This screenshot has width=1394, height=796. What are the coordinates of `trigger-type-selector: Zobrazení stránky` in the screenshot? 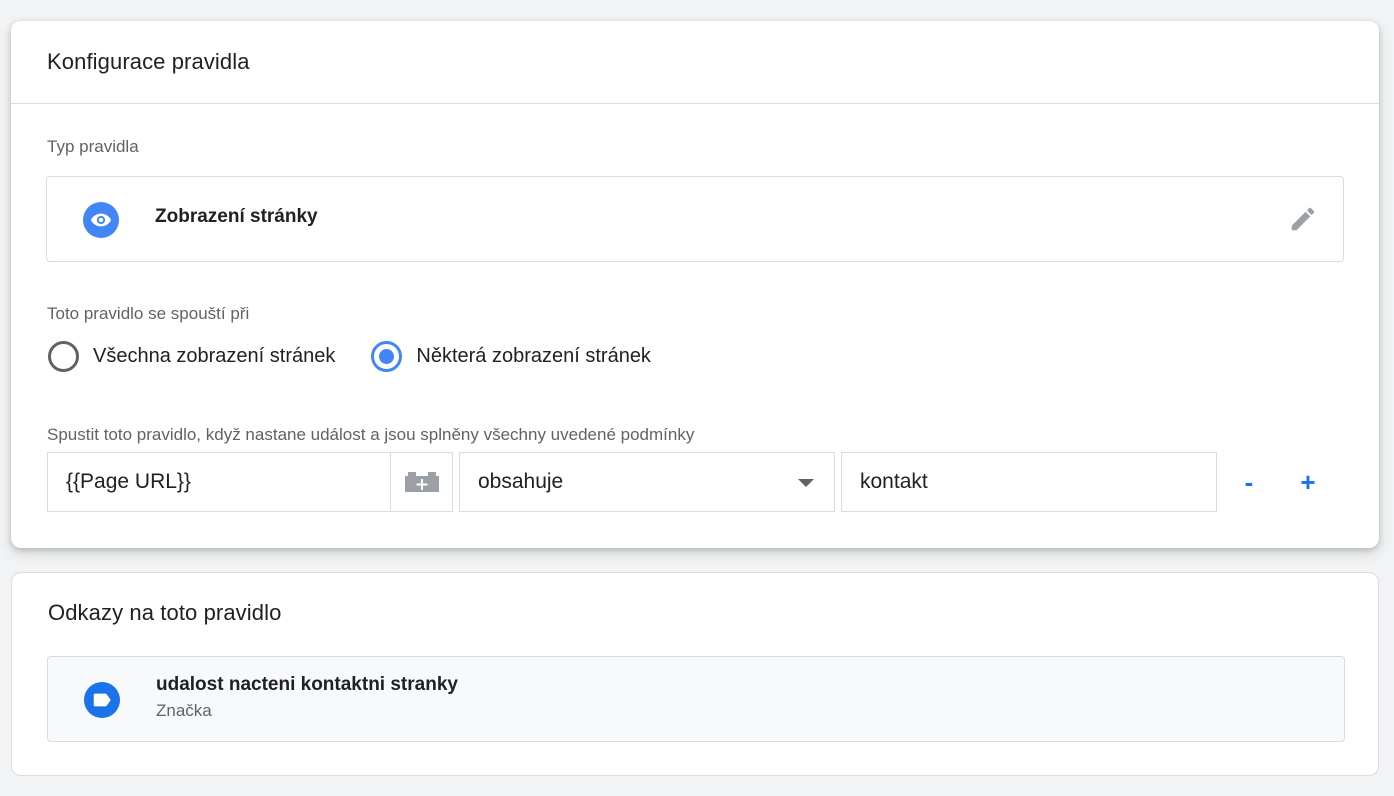 It's located at (695, 219).